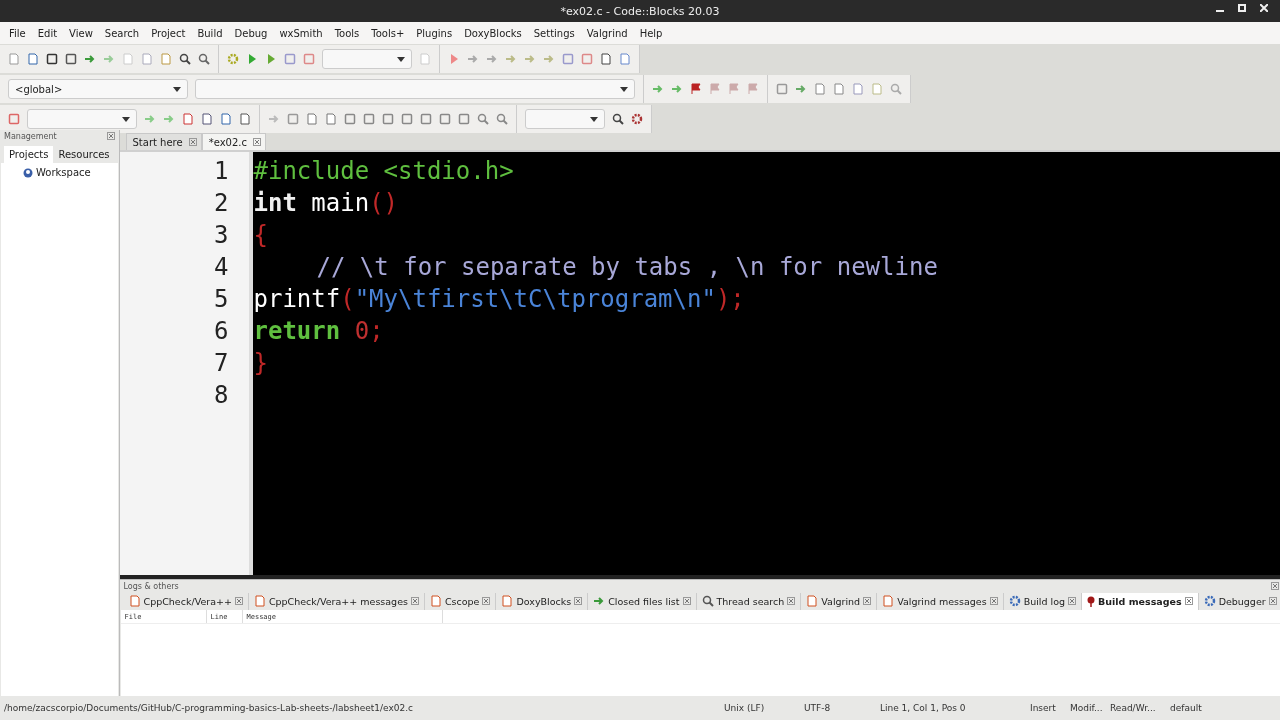 The height and width of the screenshot is (720, 1280). I want to click on menu-item: Project, so click(168, 33).